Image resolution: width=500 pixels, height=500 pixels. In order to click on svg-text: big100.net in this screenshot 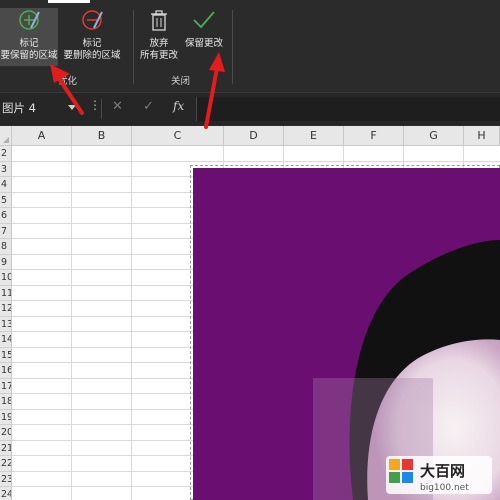, I will do `click(444, 488)`.